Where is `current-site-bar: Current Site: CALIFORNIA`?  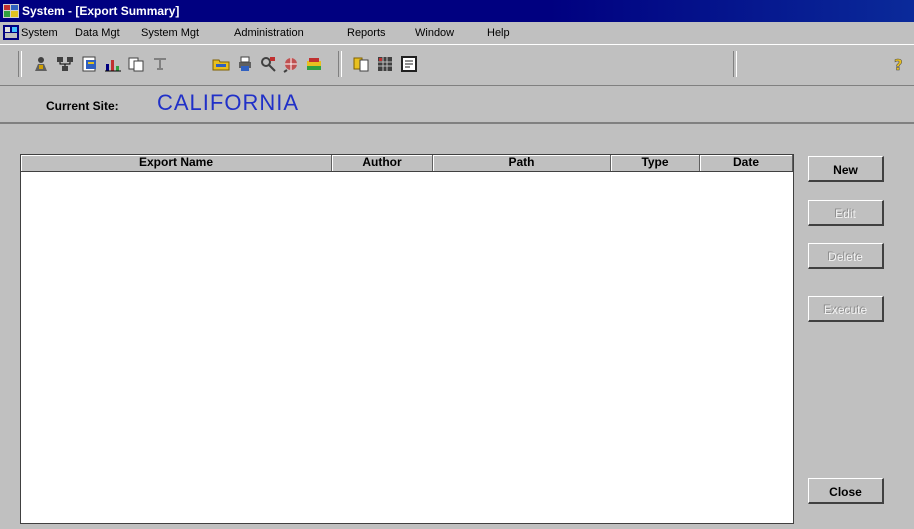 current-site-bar: Current Site: CALIFORNIA is located at coordinates (457, 105).